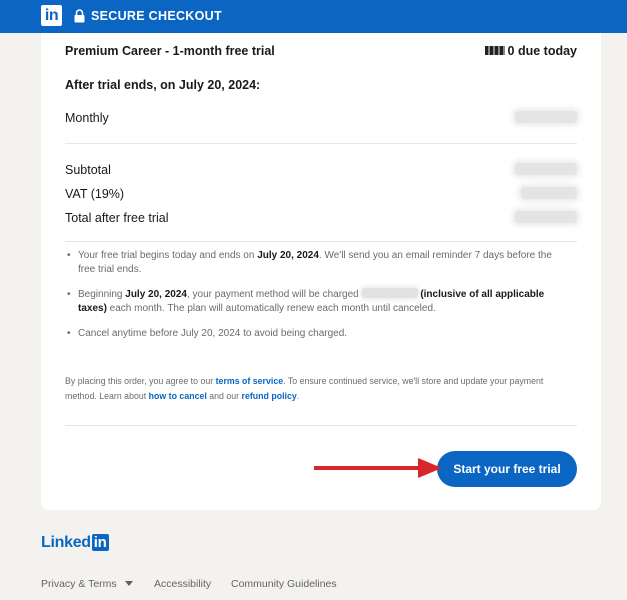 The height and width of the screenshot is (600, 627). I want to click on linkedin-logo-icon: in, so click(51, 15).